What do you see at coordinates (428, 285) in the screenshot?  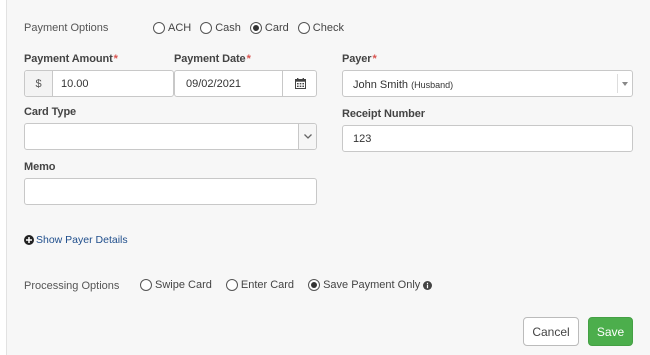 I see `info-icon` at bounding box center [428, 285].